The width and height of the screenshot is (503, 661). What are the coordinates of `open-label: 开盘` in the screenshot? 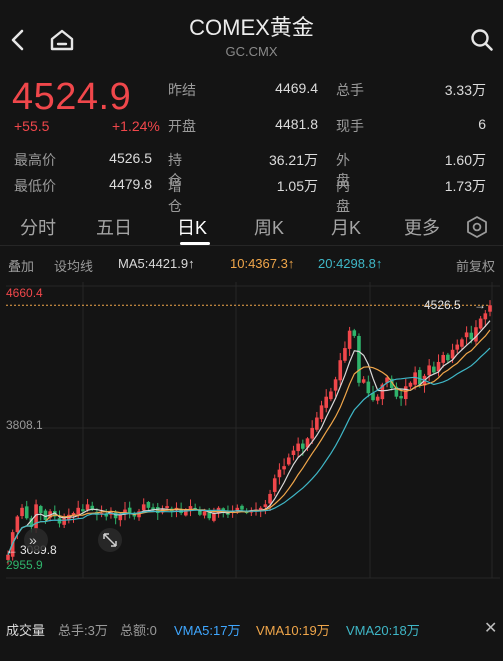 It's located at (182, 126).